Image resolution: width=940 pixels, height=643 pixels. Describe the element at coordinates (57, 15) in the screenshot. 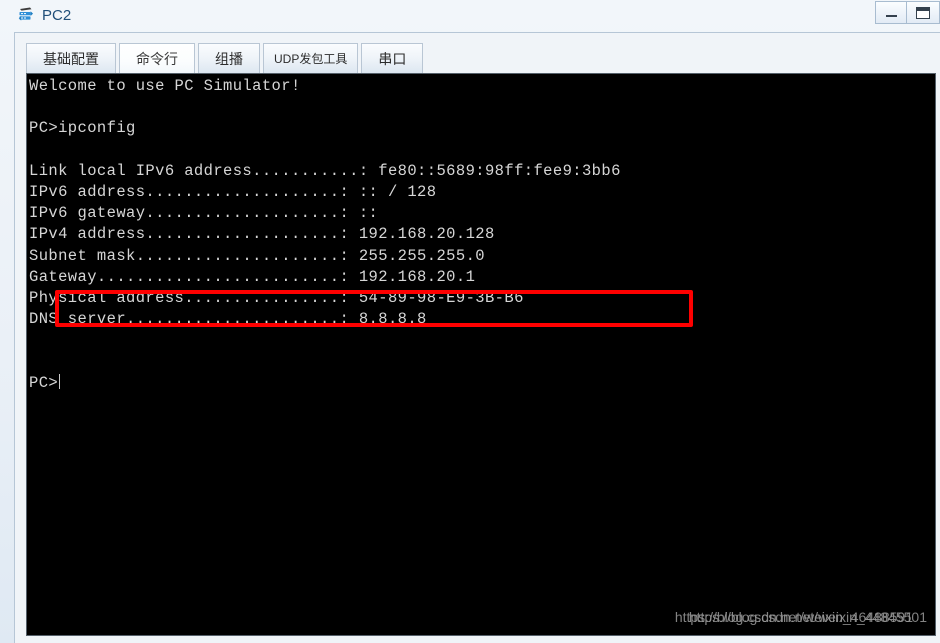

I see `window-title: PC2` at that location.